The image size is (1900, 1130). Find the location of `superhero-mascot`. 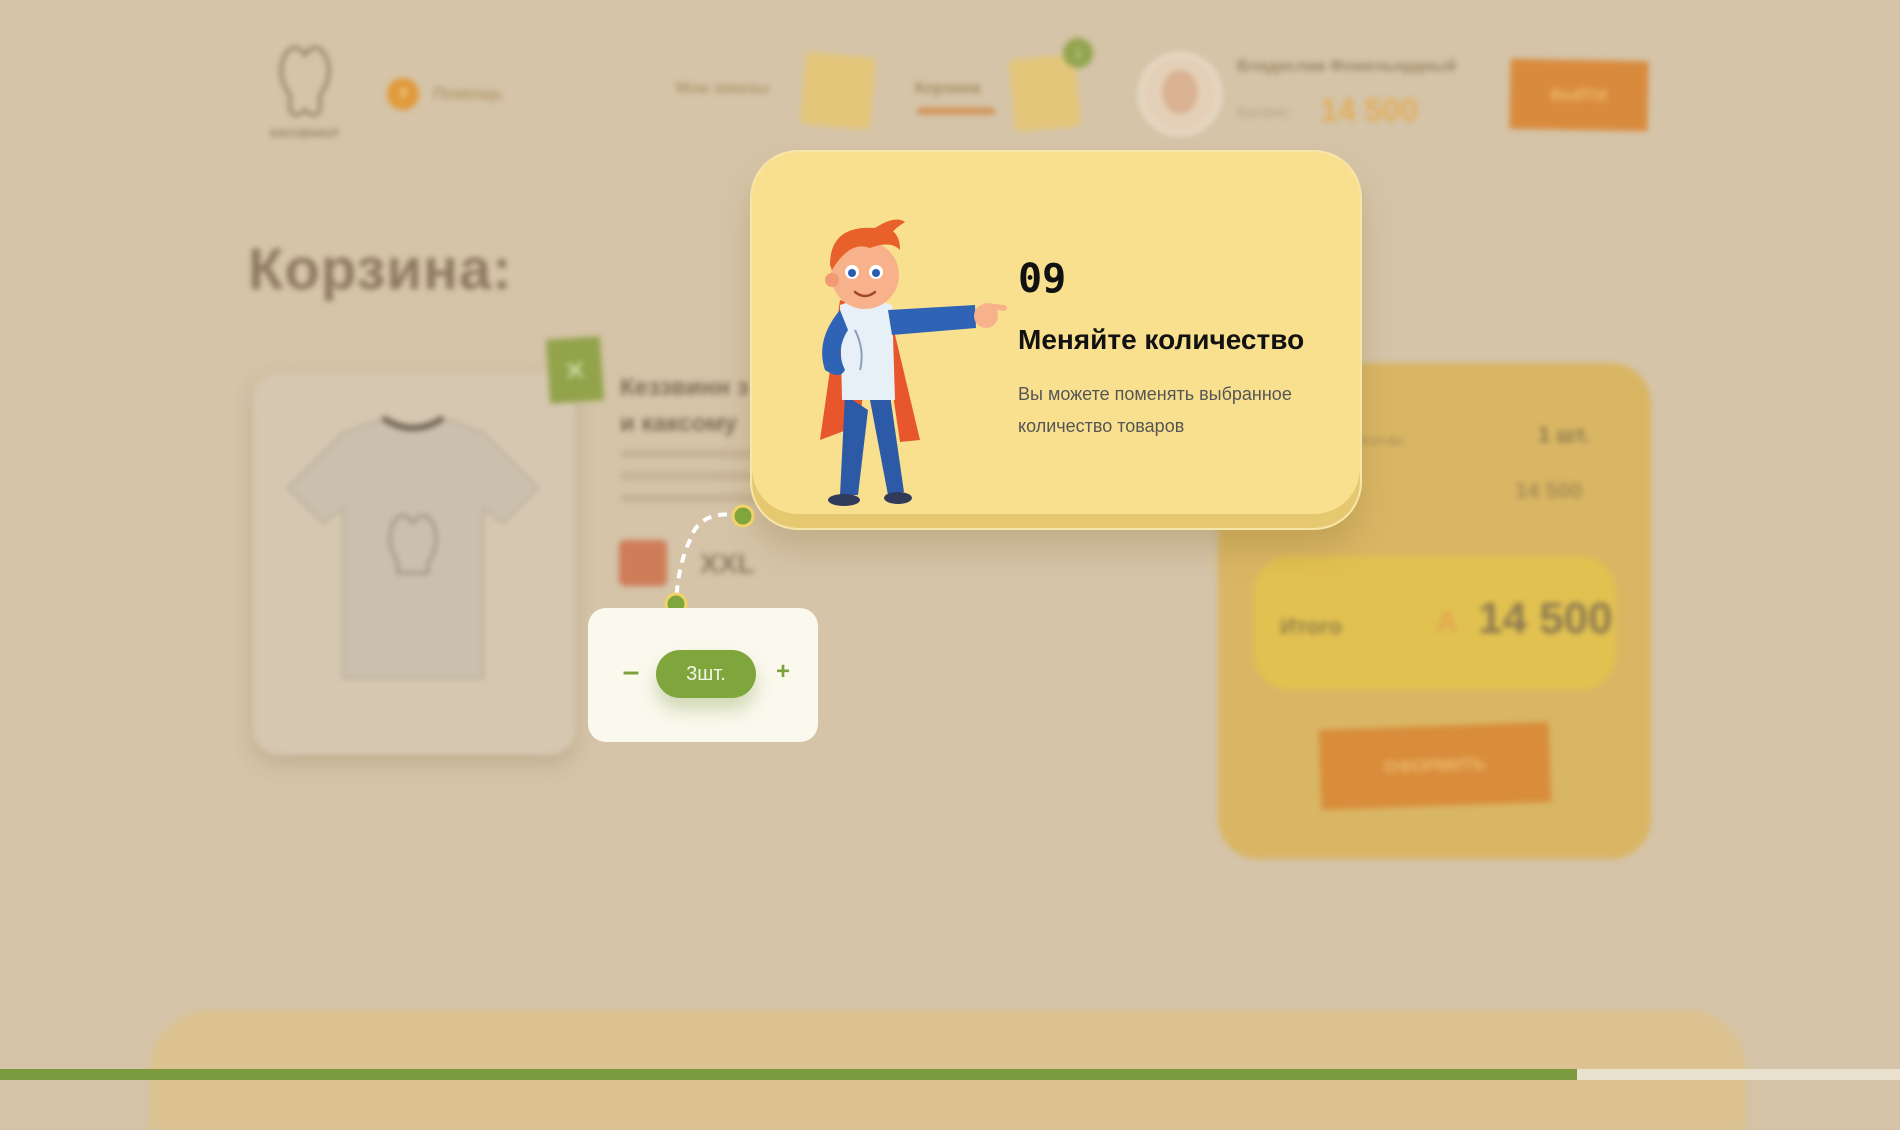

superhero-mascot is located at coordinates (913, 362).